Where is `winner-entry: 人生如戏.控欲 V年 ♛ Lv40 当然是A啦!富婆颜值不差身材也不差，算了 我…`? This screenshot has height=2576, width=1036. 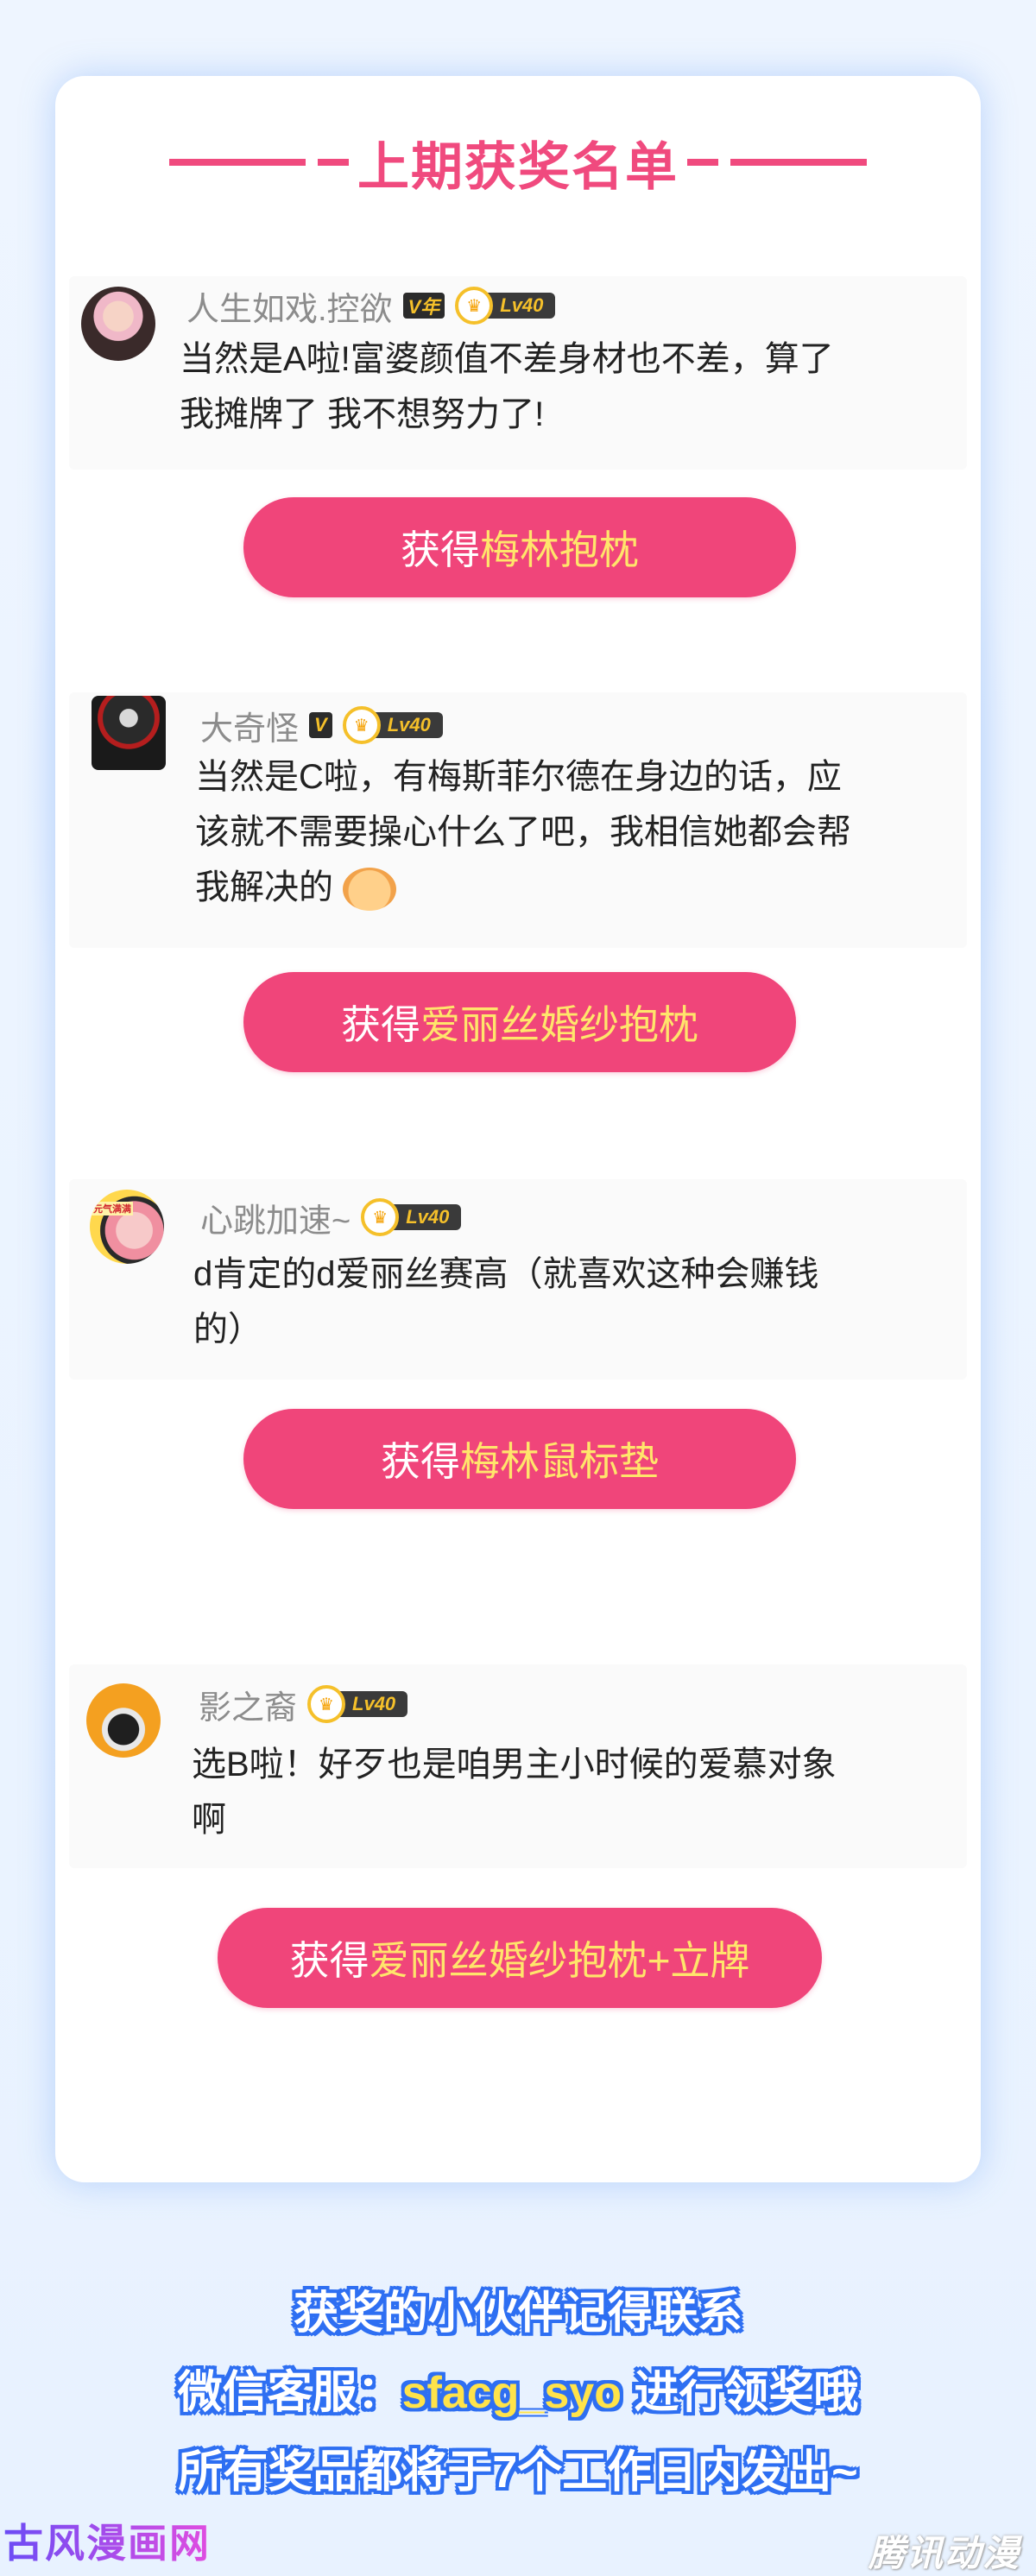
winner-entry: 人生如戏.控欲 V年 ♛ Lv40 当然是A啦!富婆颜值不差身材也不差，算了 我… is located at coordinates (518, 436).